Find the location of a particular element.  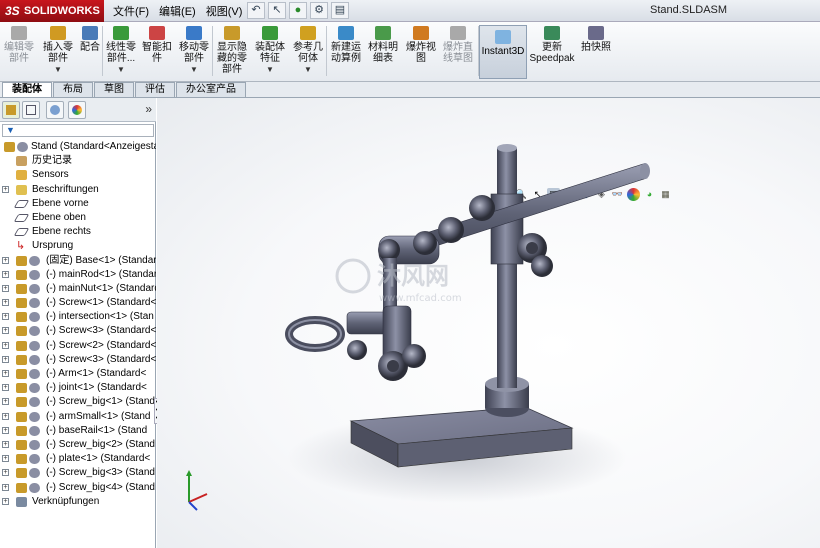

tree-root: Stand (Standard<Anzeigestatus is located at coordinates (78, 147).